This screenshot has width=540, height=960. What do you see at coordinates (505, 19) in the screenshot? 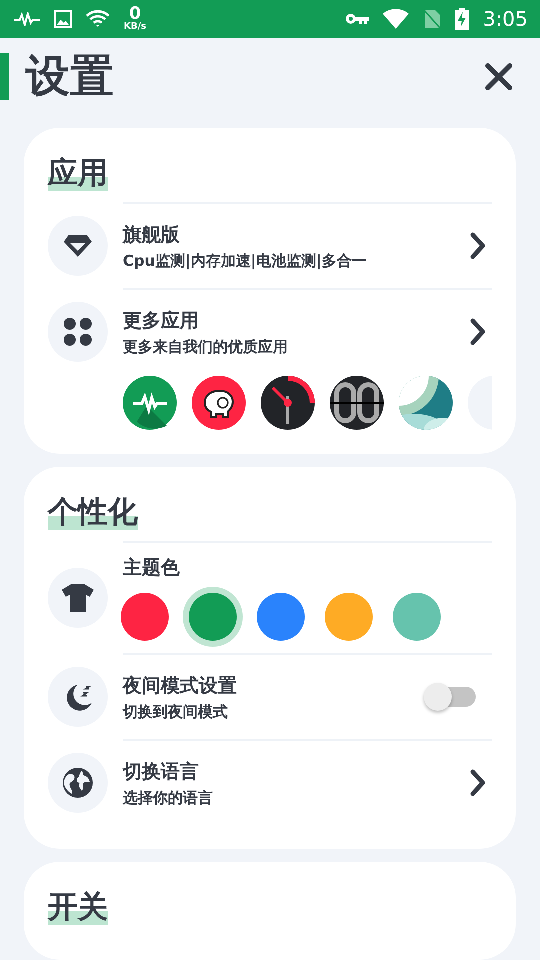
I see `clock-time: 3:05` at bounding box center [505, 19].